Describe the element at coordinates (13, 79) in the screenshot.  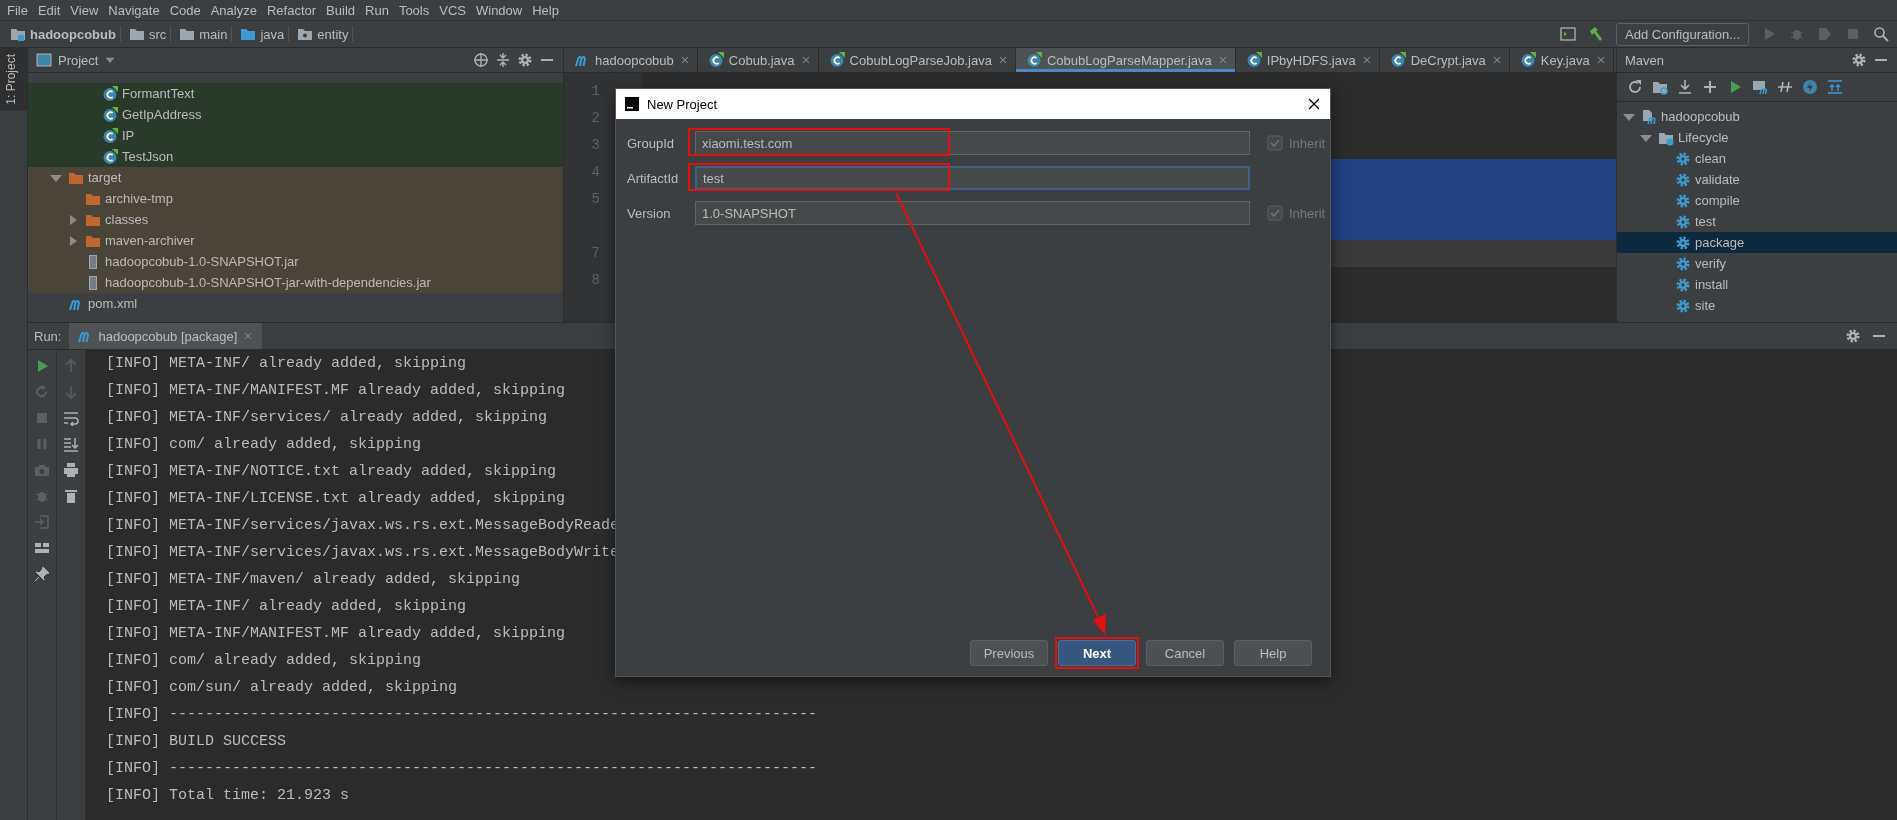
I see `tool-window-tab: 1: Project` at that location.